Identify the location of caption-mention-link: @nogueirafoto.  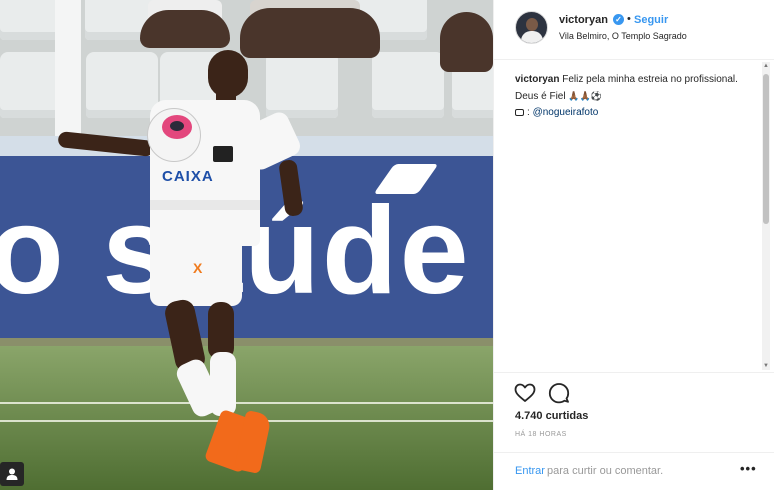
(566, 112).